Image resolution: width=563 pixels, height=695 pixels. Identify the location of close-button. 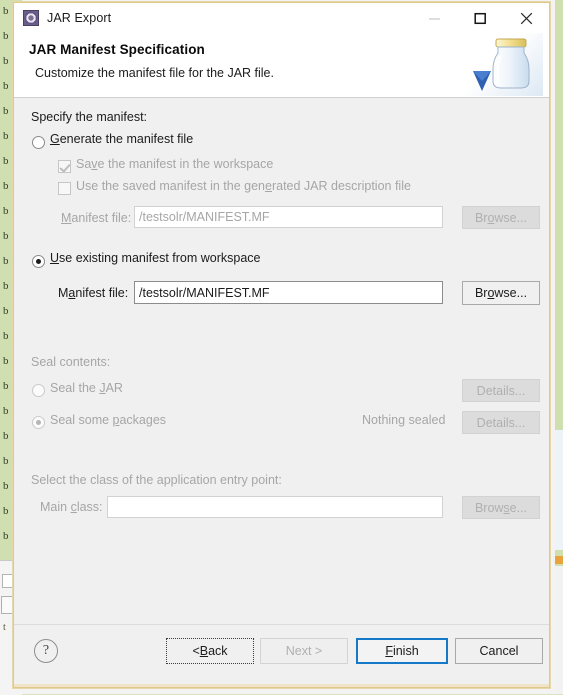
(526, 18).